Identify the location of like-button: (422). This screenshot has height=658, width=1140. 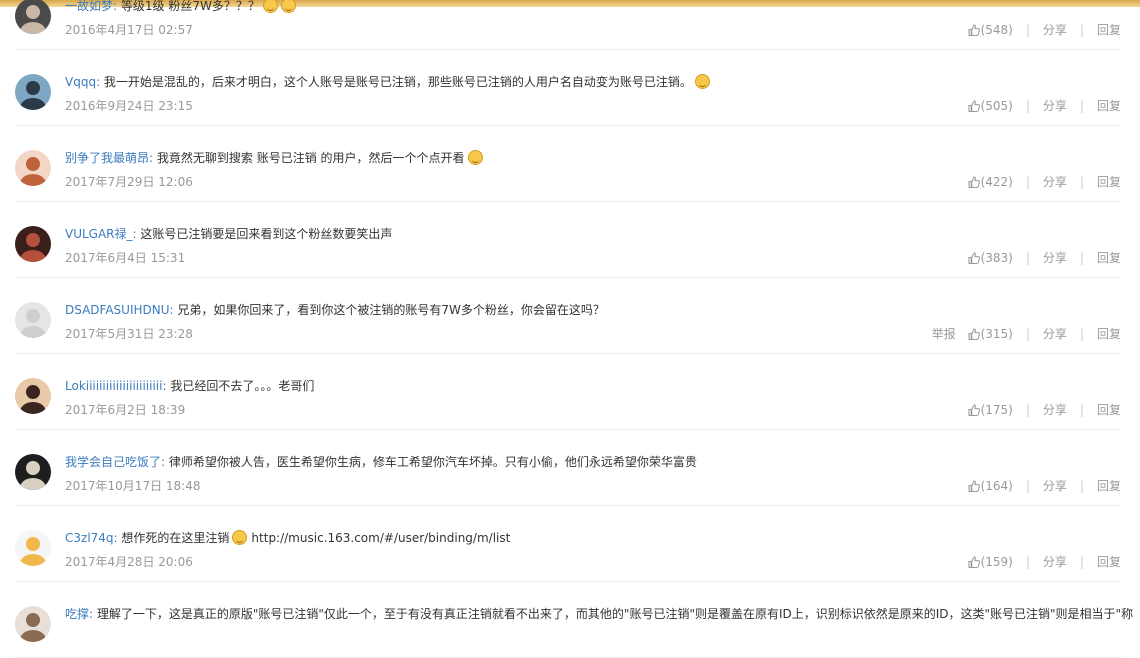
(990, 182).